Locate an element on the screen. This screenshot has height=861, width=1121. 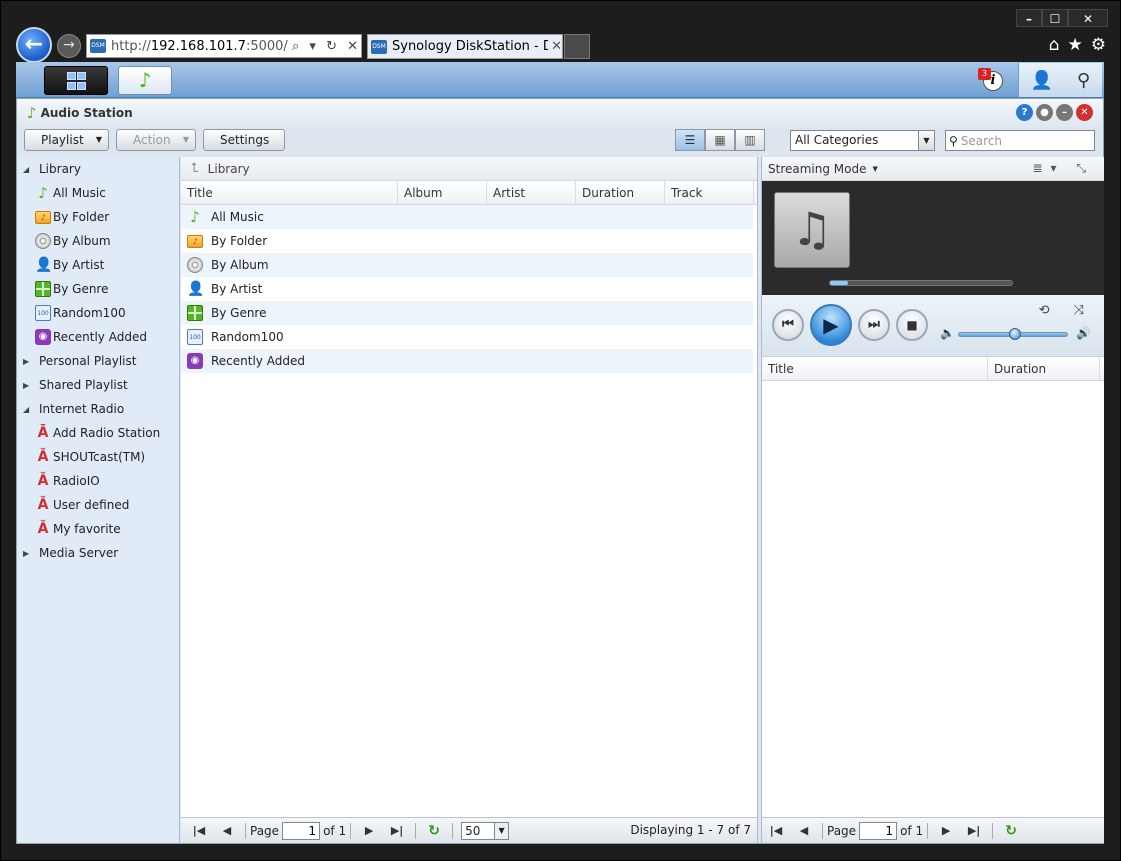
column-header-artist: Artist is located at coordinates (531, 193).